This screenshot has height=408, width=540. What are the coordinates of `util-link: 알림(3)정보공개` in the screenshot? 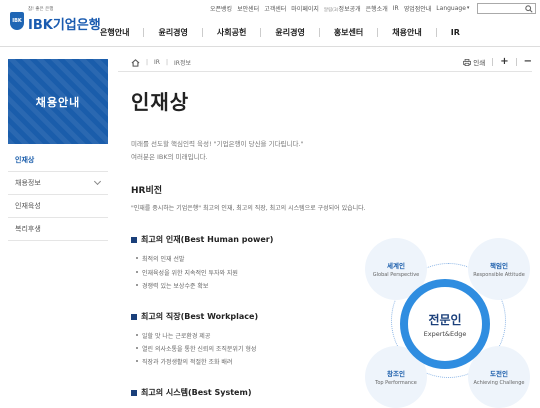 It's located at (342, 8).